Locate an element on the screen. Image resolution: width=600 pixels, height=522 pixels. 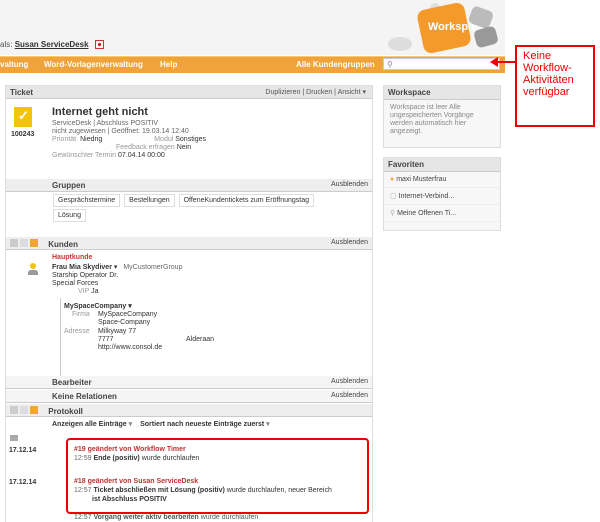
protocol-entry-head: #18 geändert von Susan ServiceDesk is located at coordinates (136, 481).